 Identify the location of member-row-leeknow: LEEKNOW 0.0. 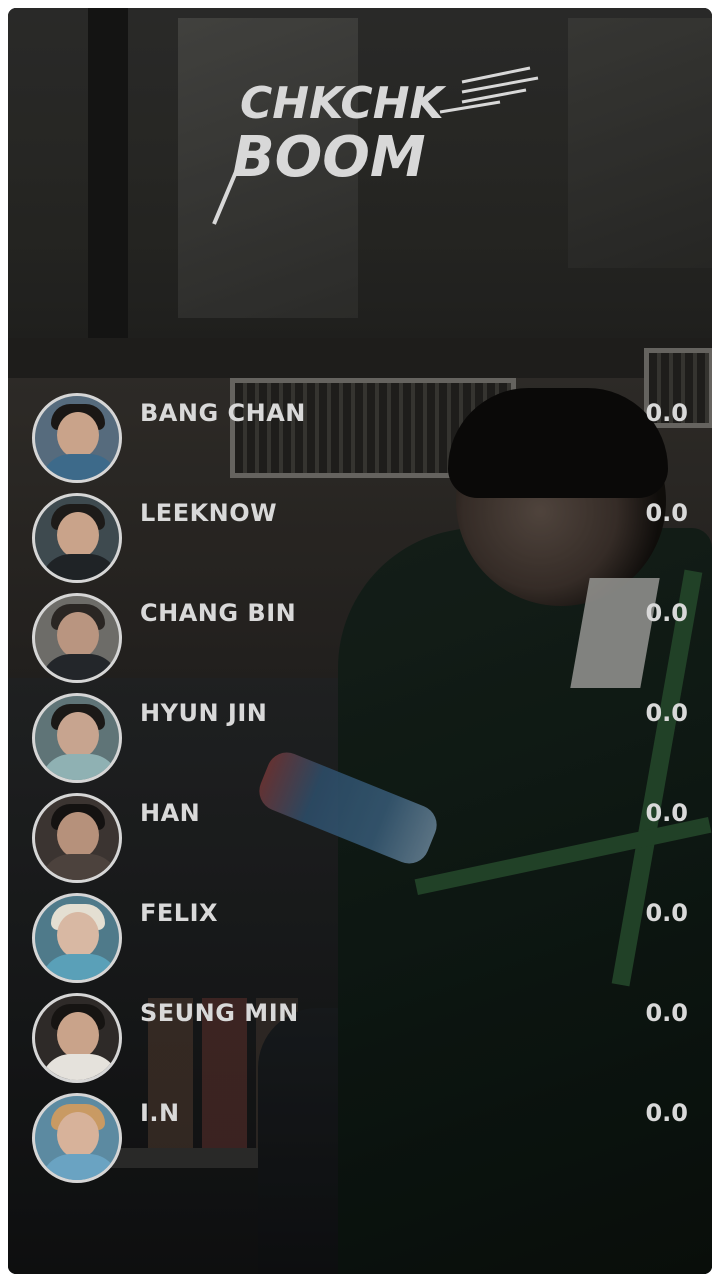
(368, 541).